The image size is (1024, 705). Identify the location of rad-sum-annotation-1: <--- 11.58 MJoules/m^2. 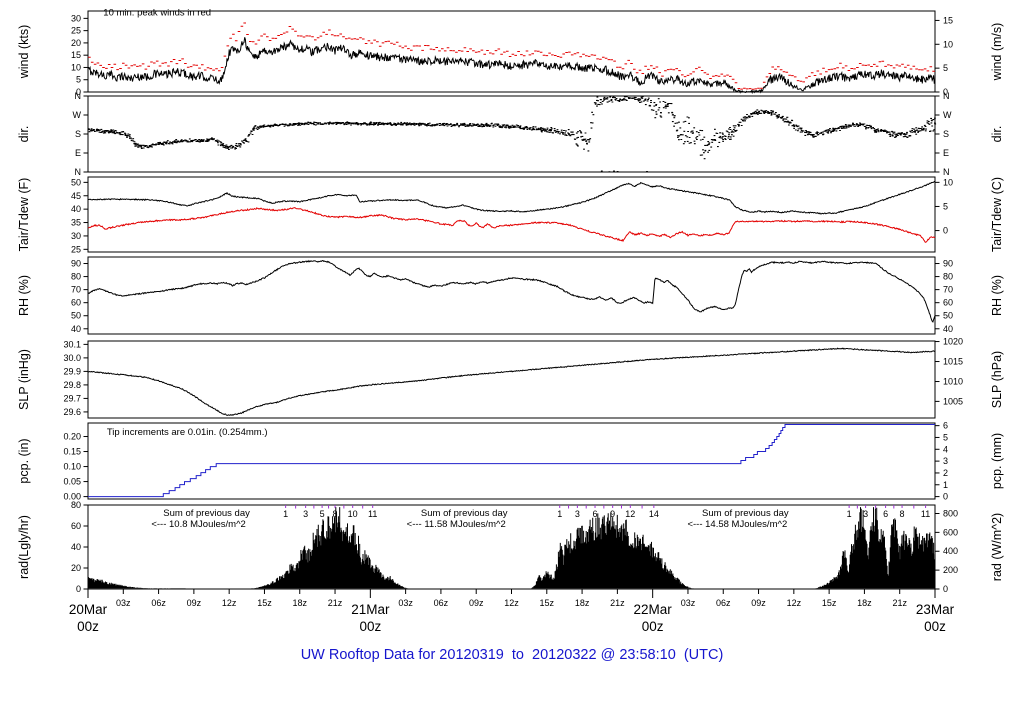
(456, 524).